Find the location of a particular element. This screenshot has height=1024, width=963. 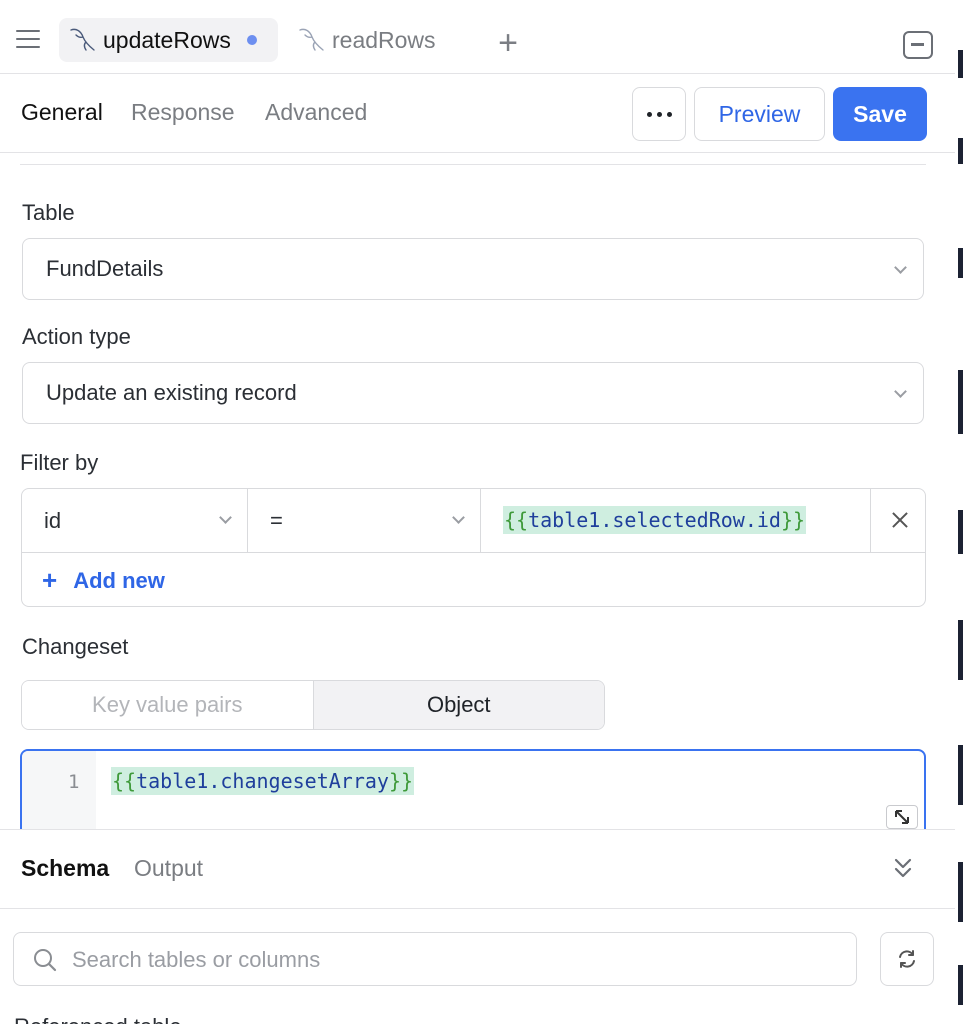

filter-operator-select: = is located at coordinates (364, 521).